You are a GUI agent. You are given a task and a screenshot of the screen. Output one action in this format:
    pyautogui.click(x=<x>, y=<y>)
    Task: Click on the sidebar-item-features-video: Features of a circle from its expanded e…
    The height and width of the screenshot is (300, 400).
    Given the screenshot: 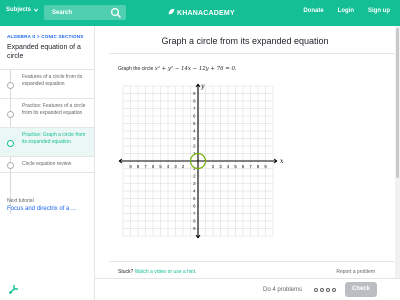 What is the action you would take?
    pyautogui.click(x=47, y=83)
    